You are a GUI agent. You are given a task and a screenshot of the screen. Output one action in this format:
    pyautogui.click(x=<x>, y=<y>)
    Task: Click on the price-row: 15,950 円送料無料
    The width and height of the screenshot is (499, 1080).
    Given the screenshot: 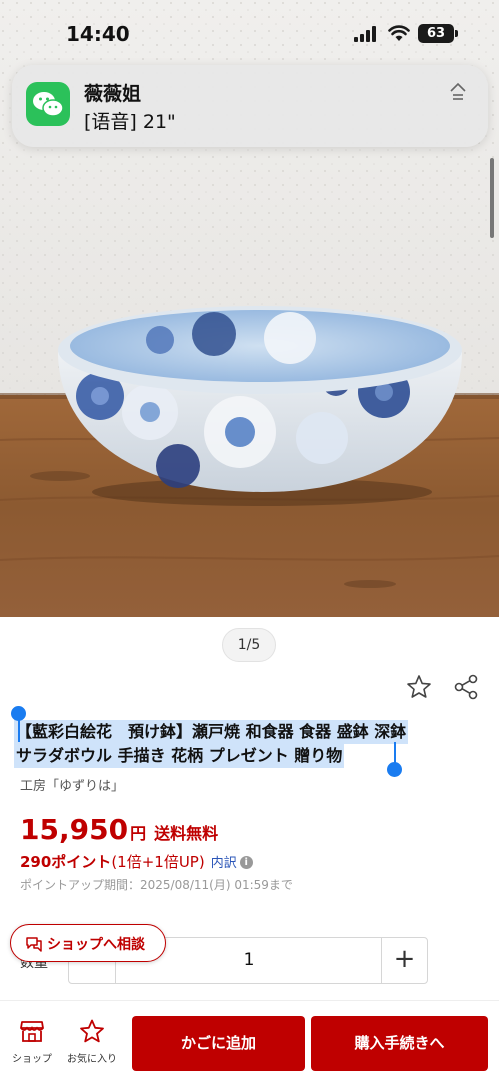 What is the action you would take?
    pyautogui.click(x=119, y=829)
    